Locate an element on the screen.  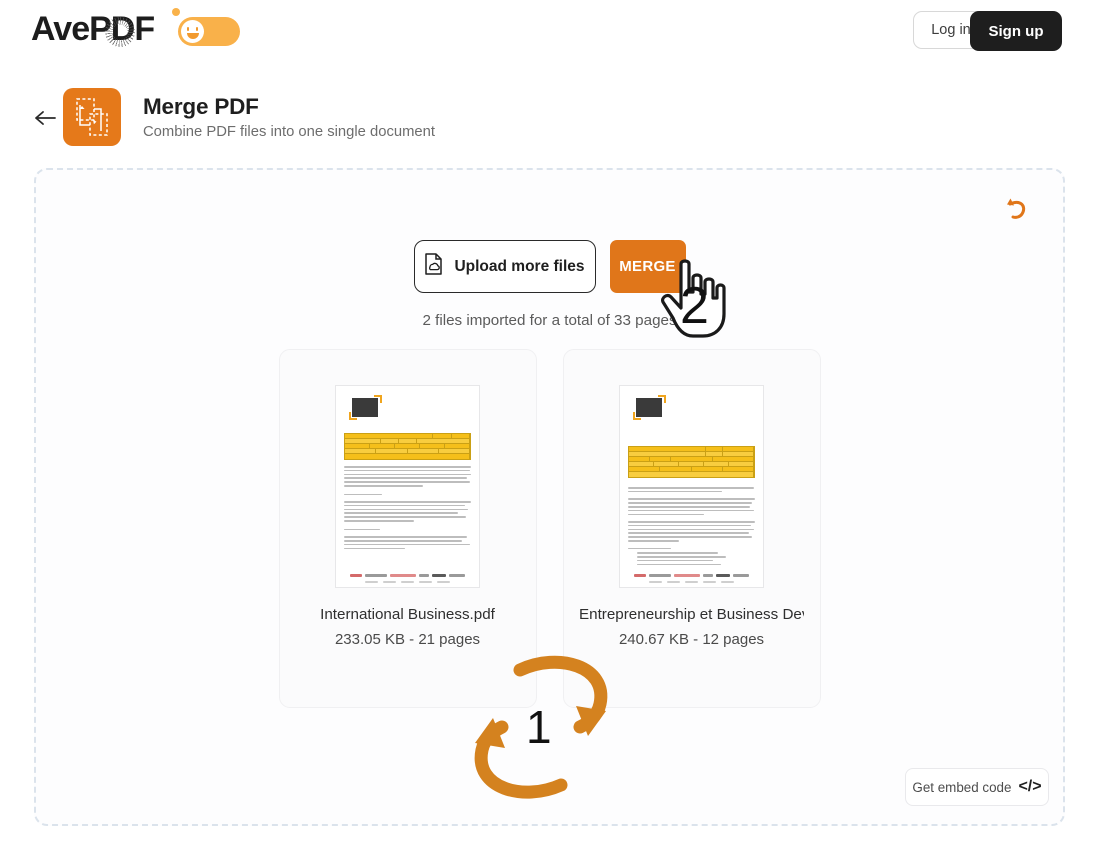
merge-button: MERGE is located at coordinates (647, 266).